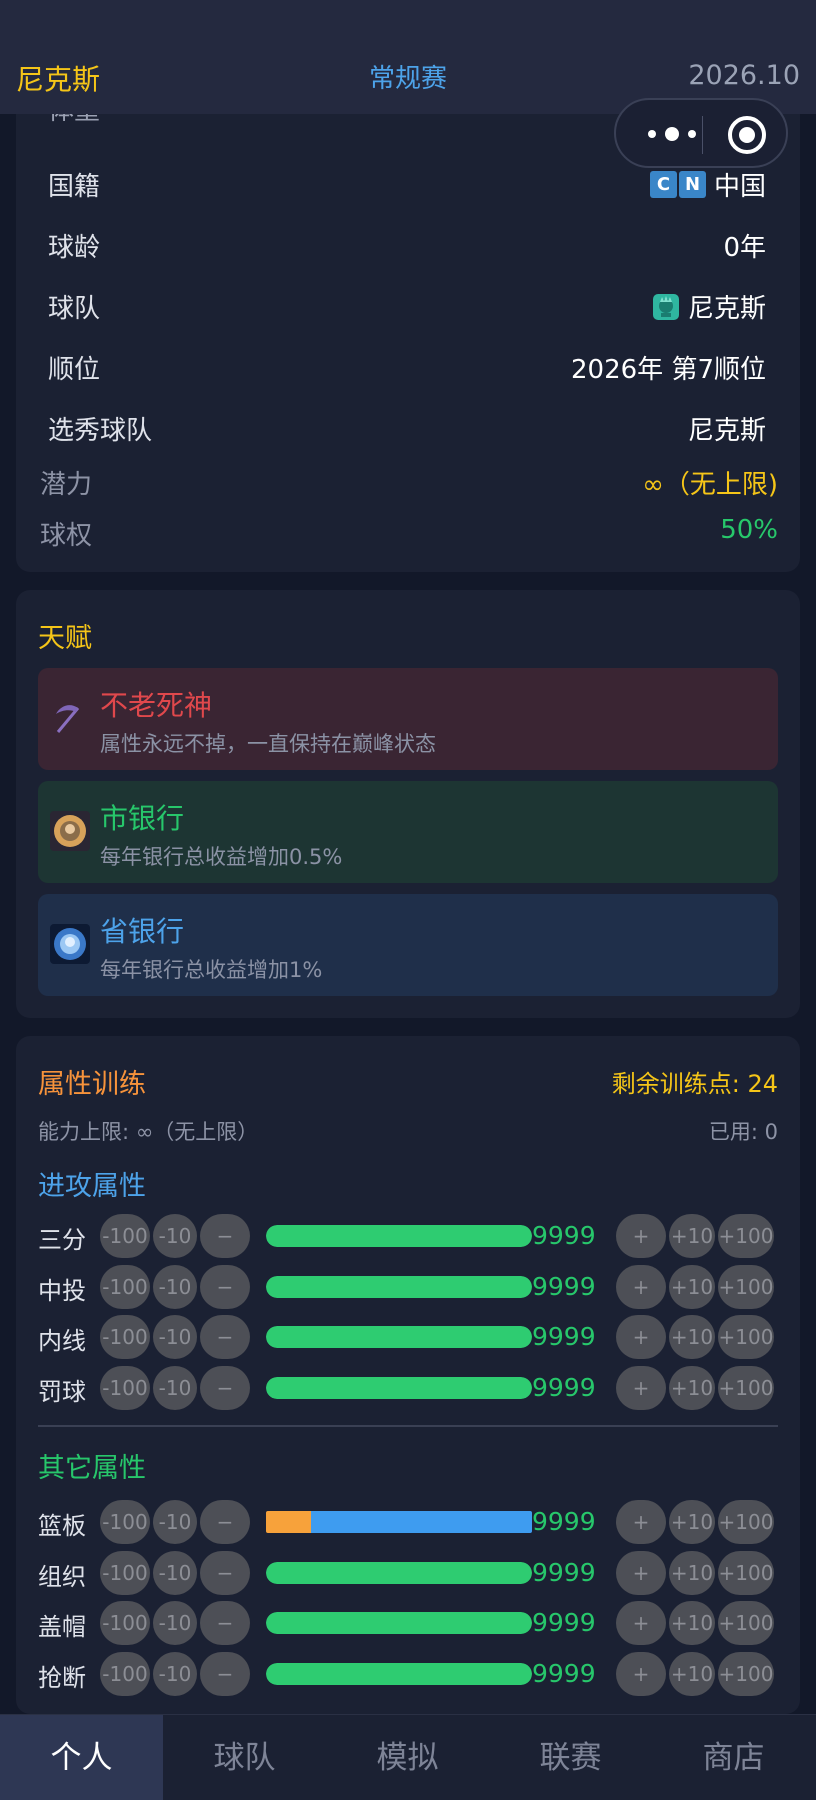 Image resolution: width=816 pixels, height=1800 pixels. Describe the element at coordinates (408, 719) in the screenshot. I see `talent-item: 不老死神 属性永远不掉，一直保持在巅峰状态` at that location.